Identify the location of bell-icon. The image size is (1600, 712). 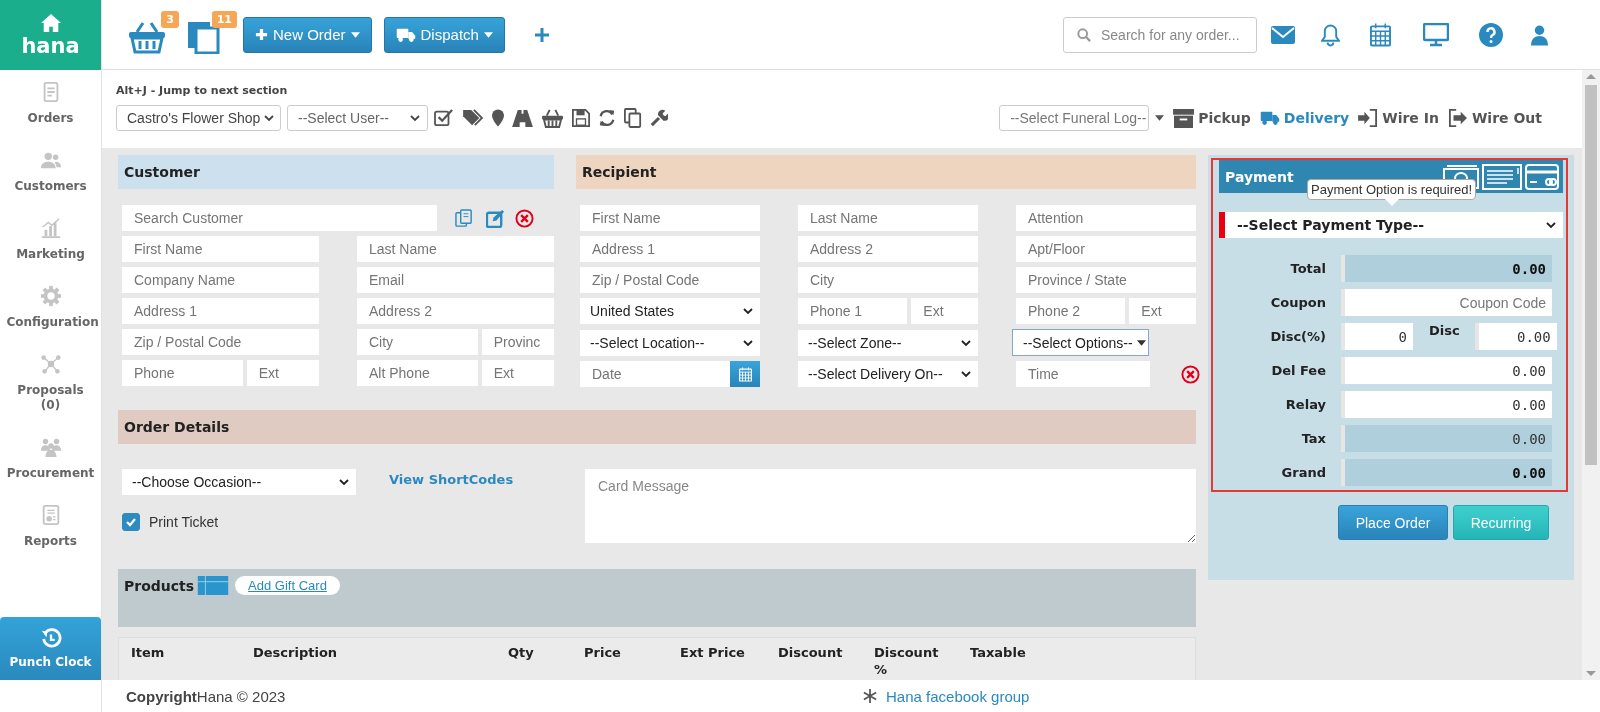
(1330, 34).